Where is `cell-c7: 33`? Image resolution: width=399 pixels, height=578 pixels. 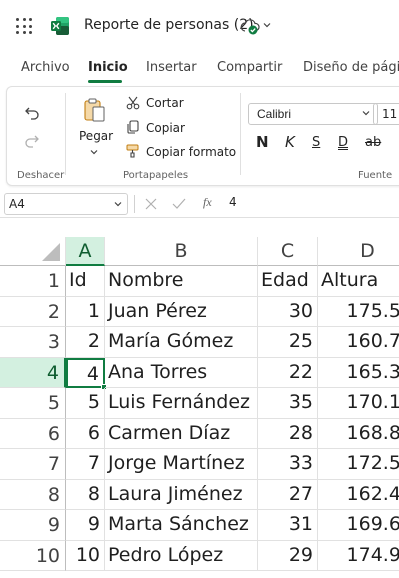
cell-c7: 33 is located at coordinates (288, 464).